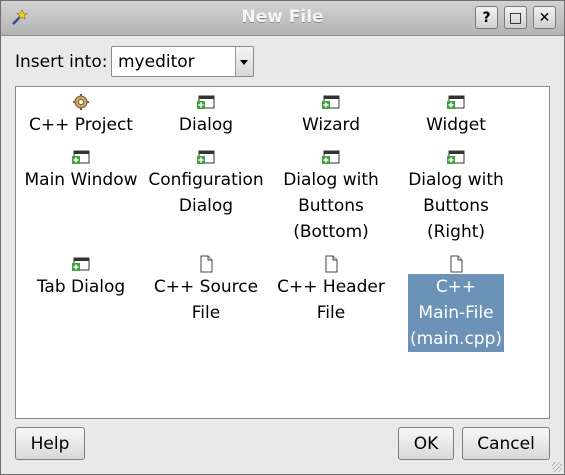 Image resolution: width=565 pixels, height=475 pixels. I want to click on insert-into-label: Insert into:, so click(61, 62).